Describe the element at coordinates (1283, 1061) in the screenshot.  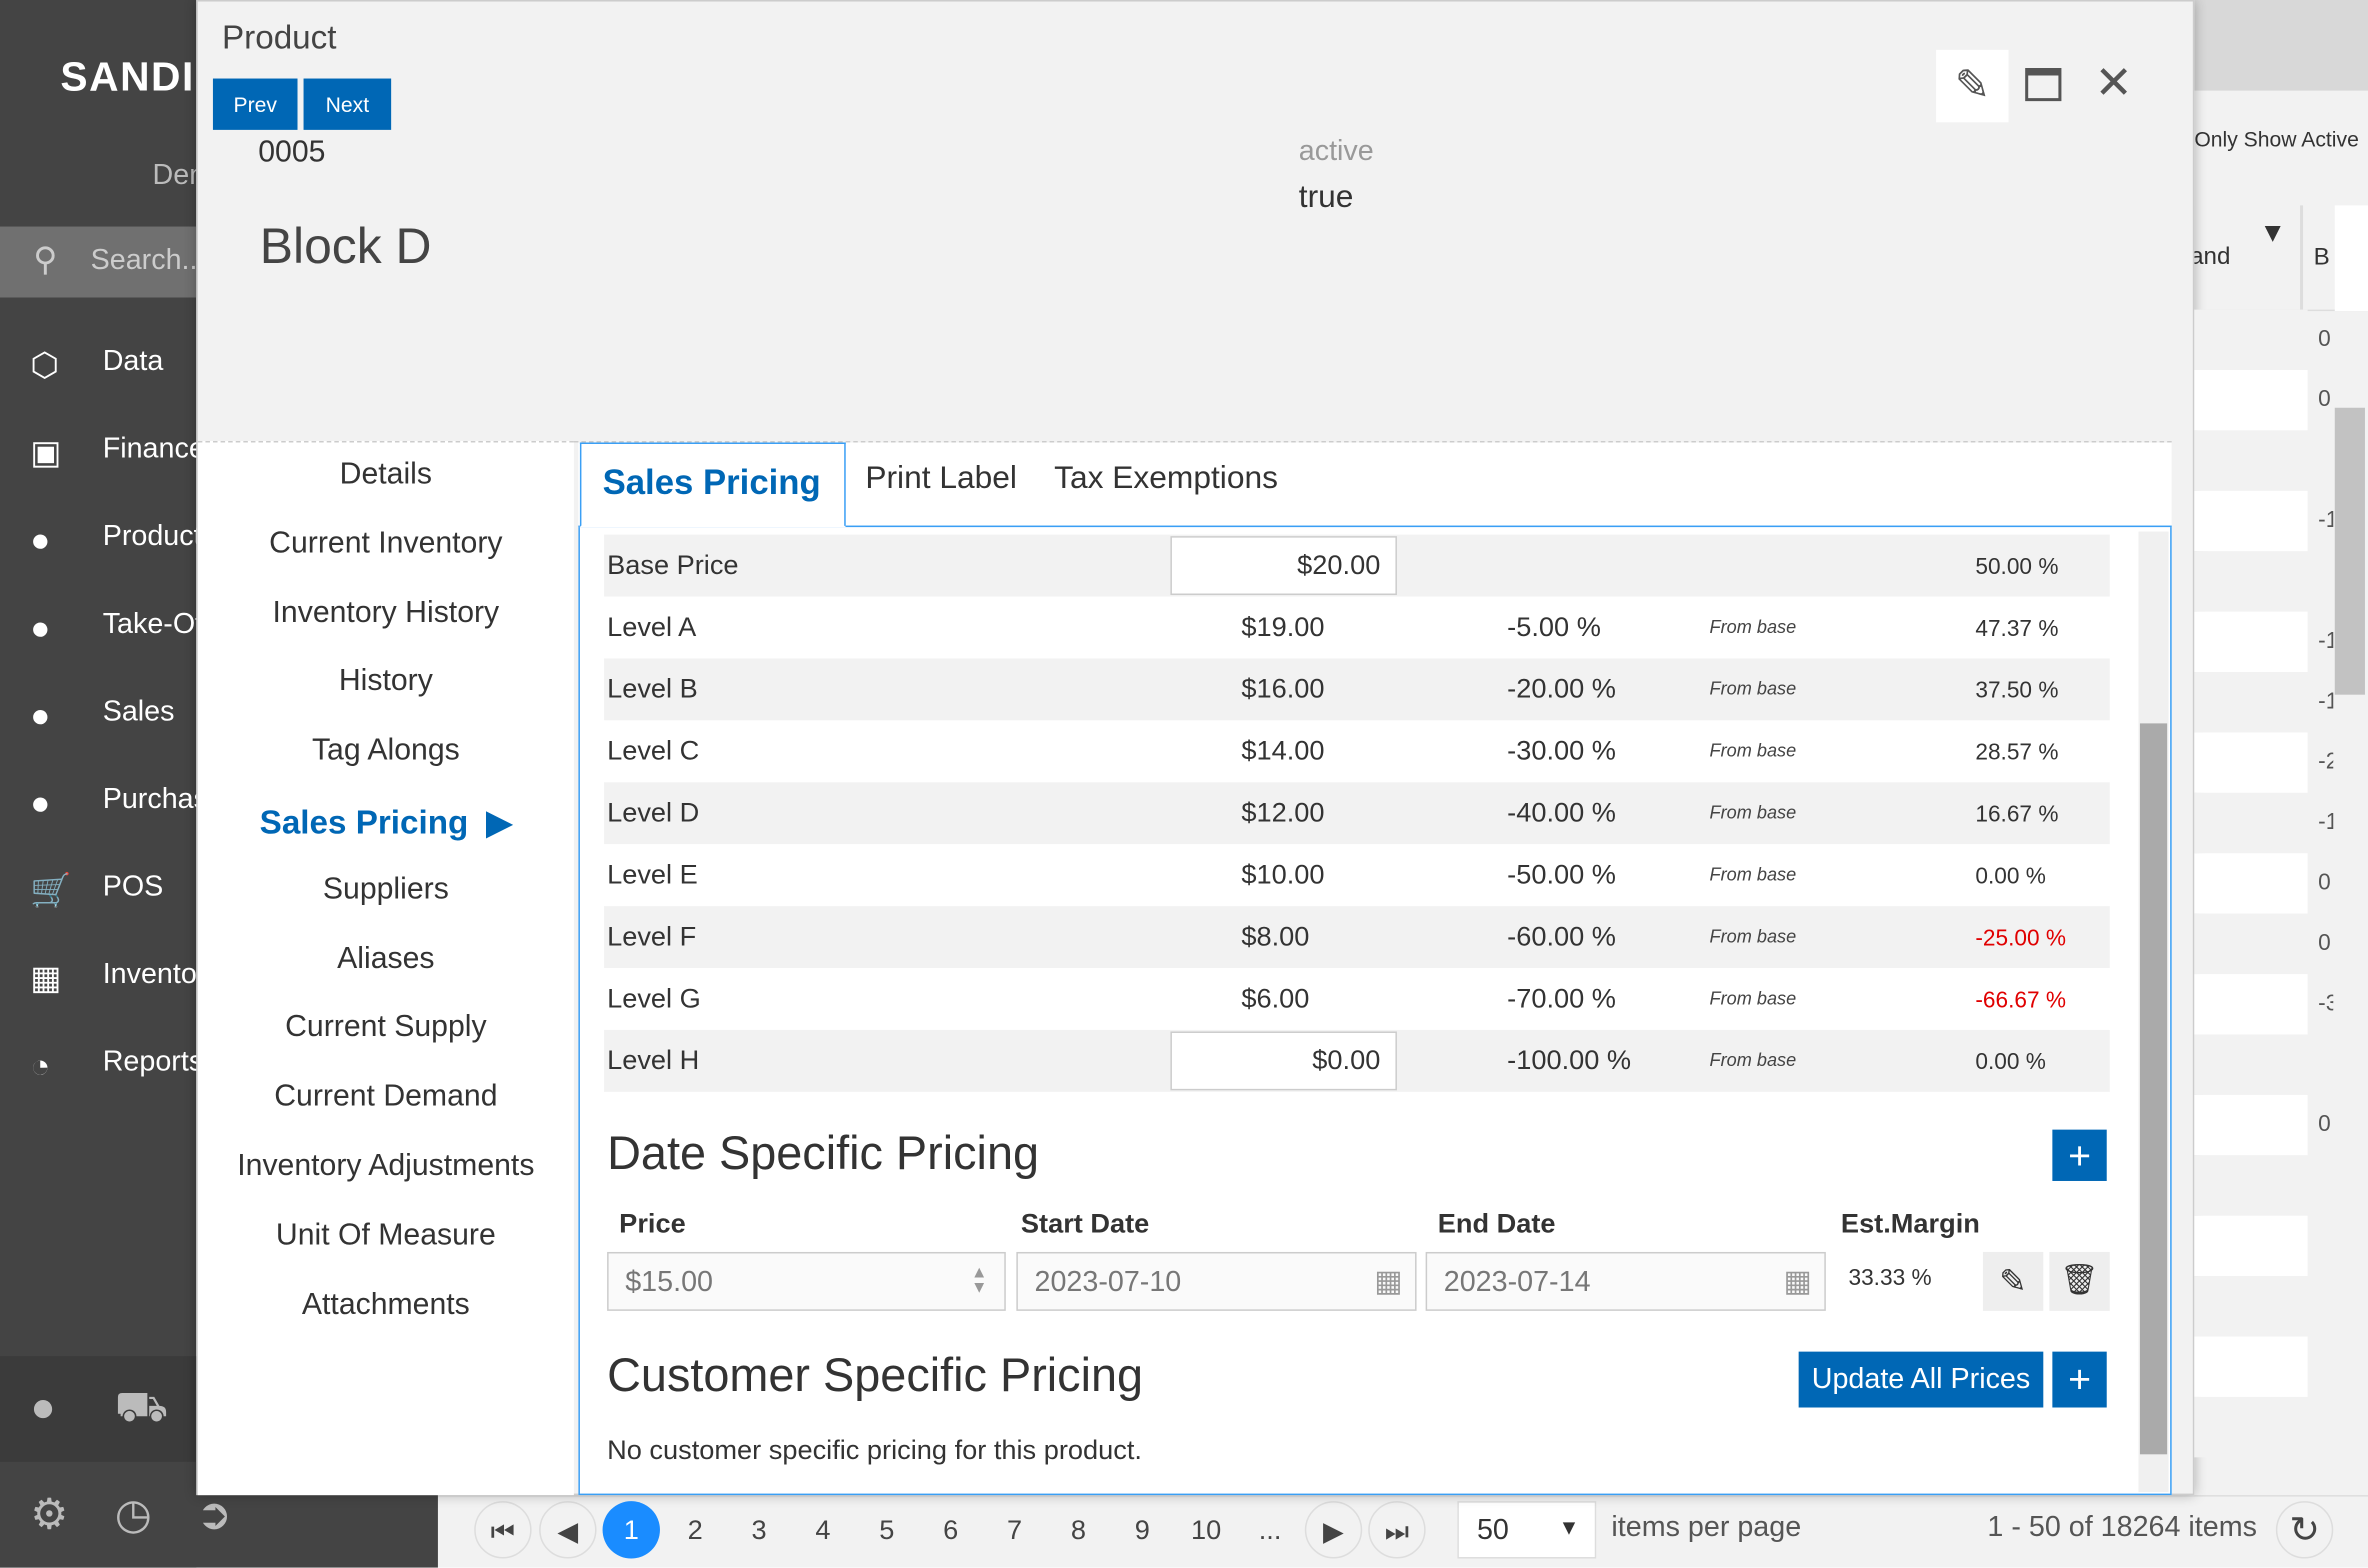
I see `price-input: $0.00` at that location.